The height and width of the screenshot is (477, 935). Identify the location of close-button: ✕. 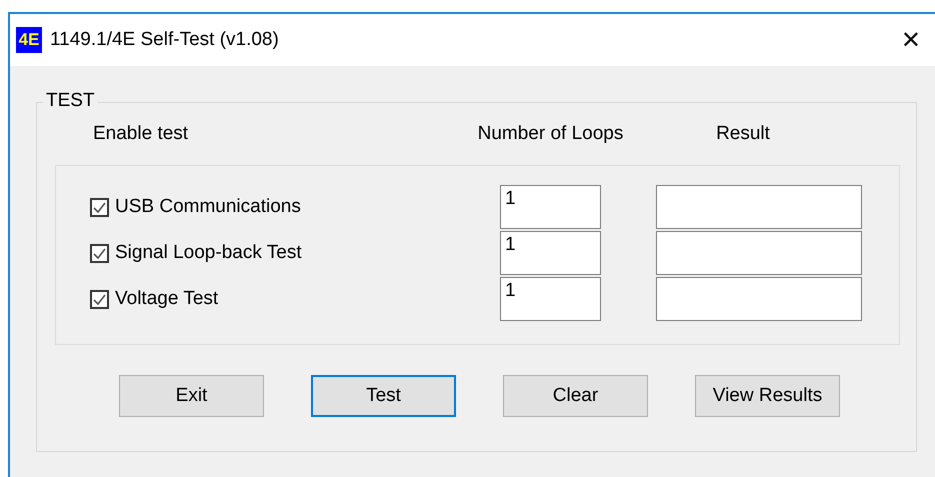
(910, 40).